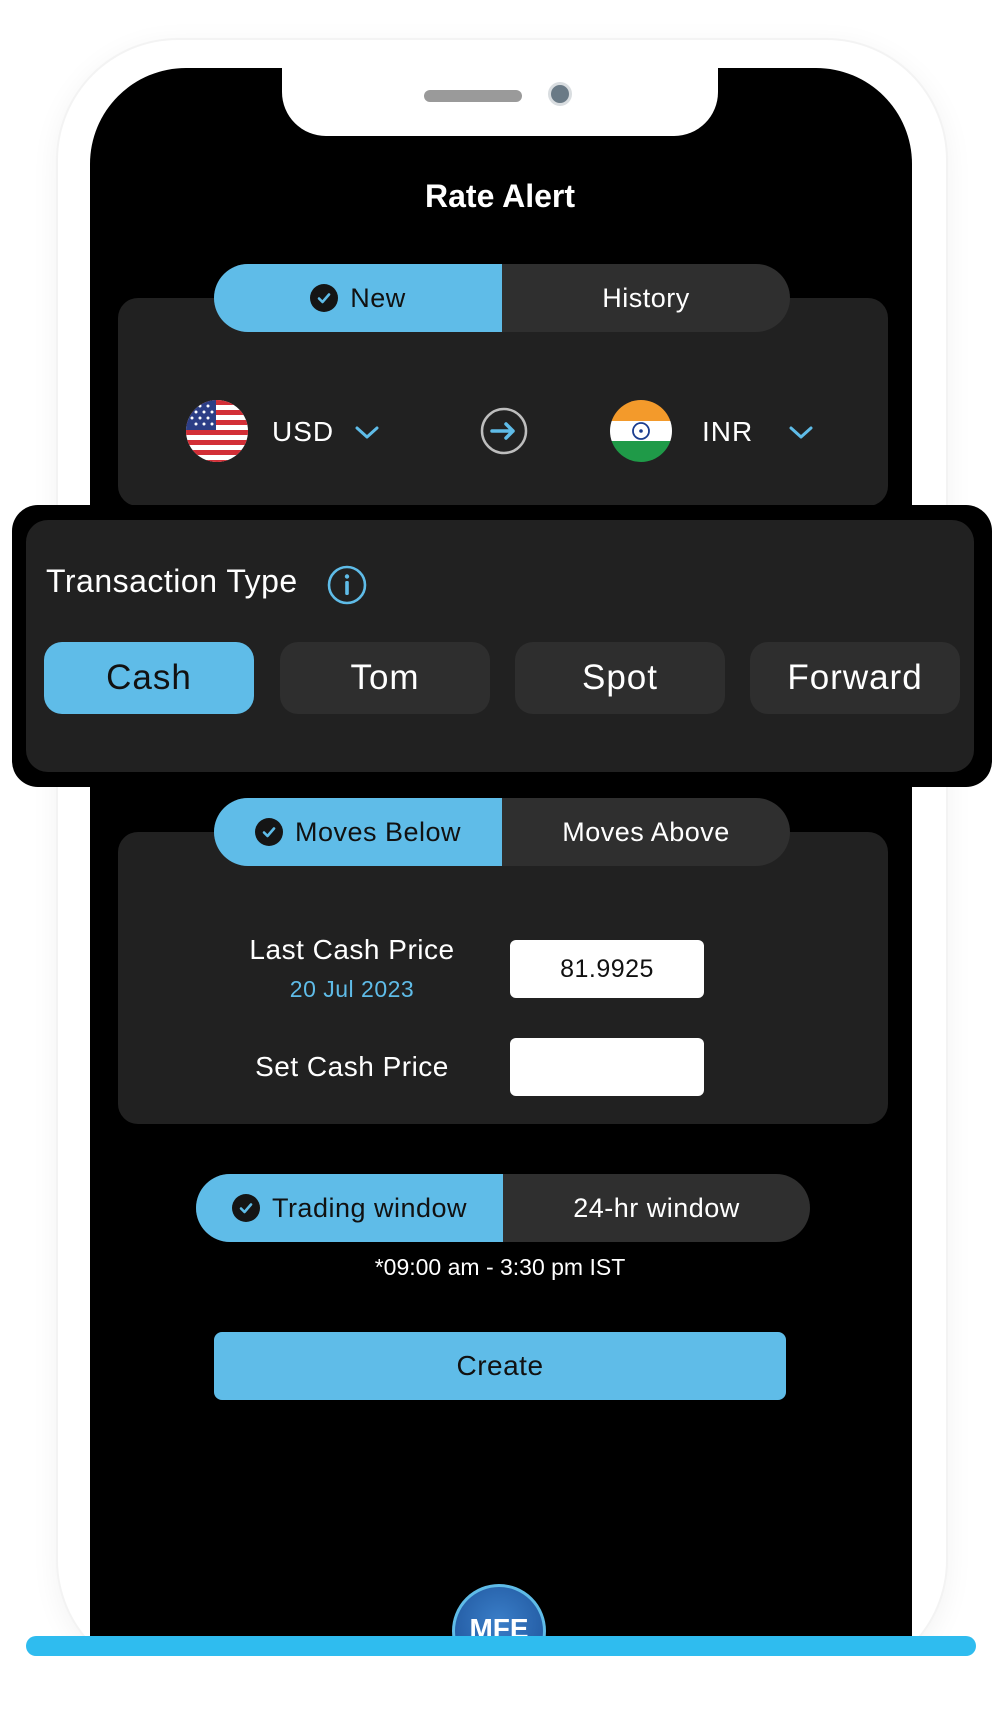 This screenshot has height=1712, width=1000. I want to click on tab-moves-below-label: Moves Below, so click(378, 831).